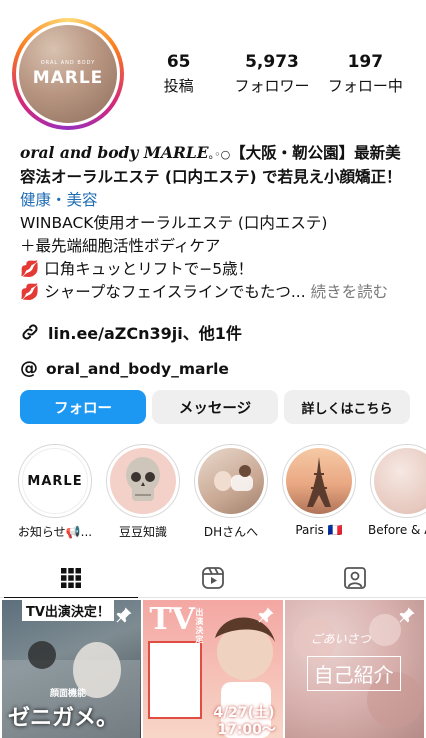 This screenshot has height=738, width=426. I want to click on skull-icon, so click(143, 479).